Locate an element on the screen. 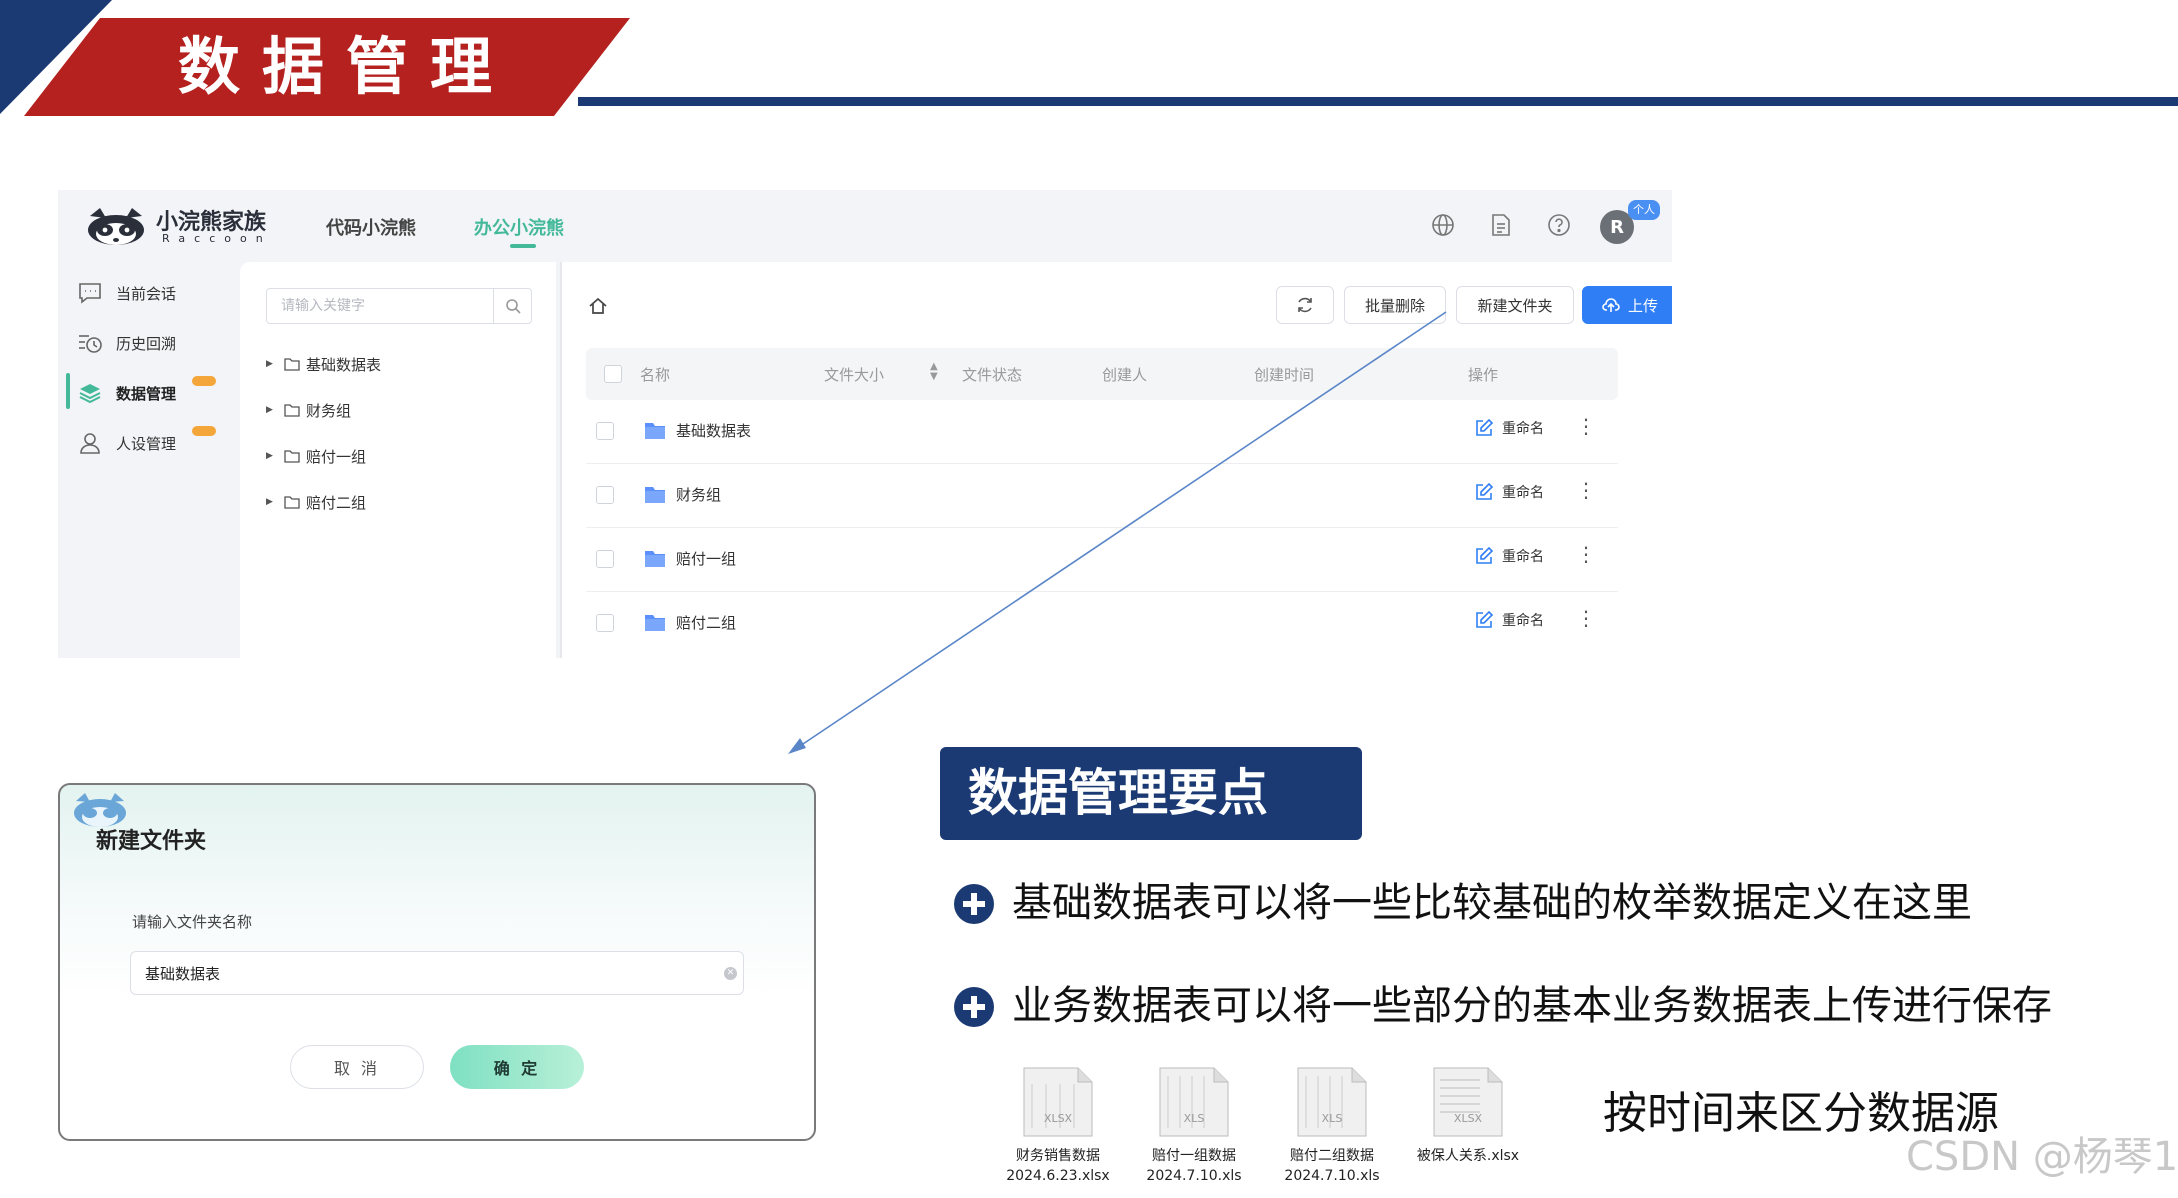  sidebar-item-history: 历史回溯 is located at coordinates (156, 343).